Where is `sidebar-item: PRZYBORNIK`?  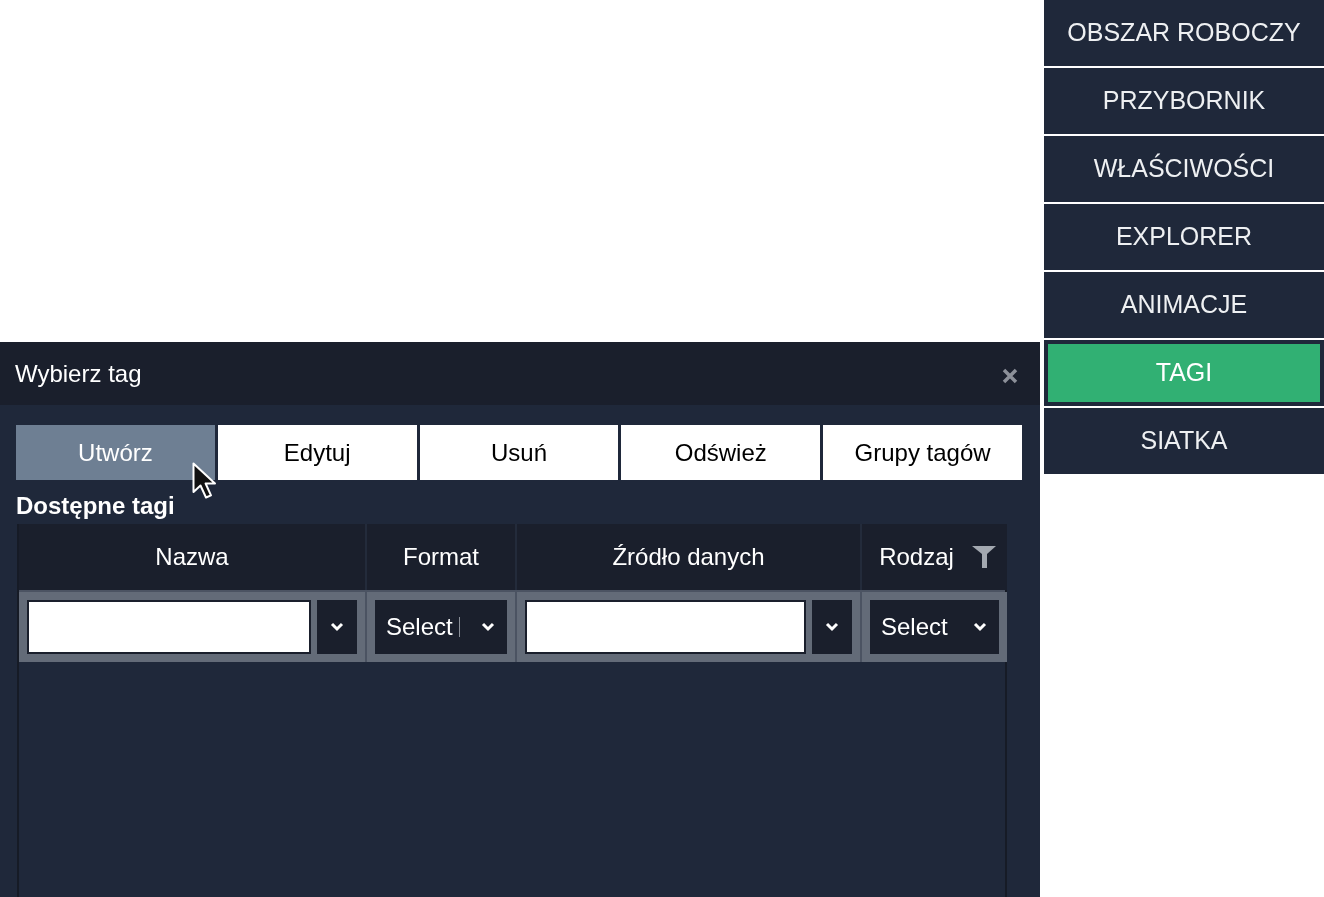
sidebar-item: PRZYBORNIK is located at coordinates (1184, 101).